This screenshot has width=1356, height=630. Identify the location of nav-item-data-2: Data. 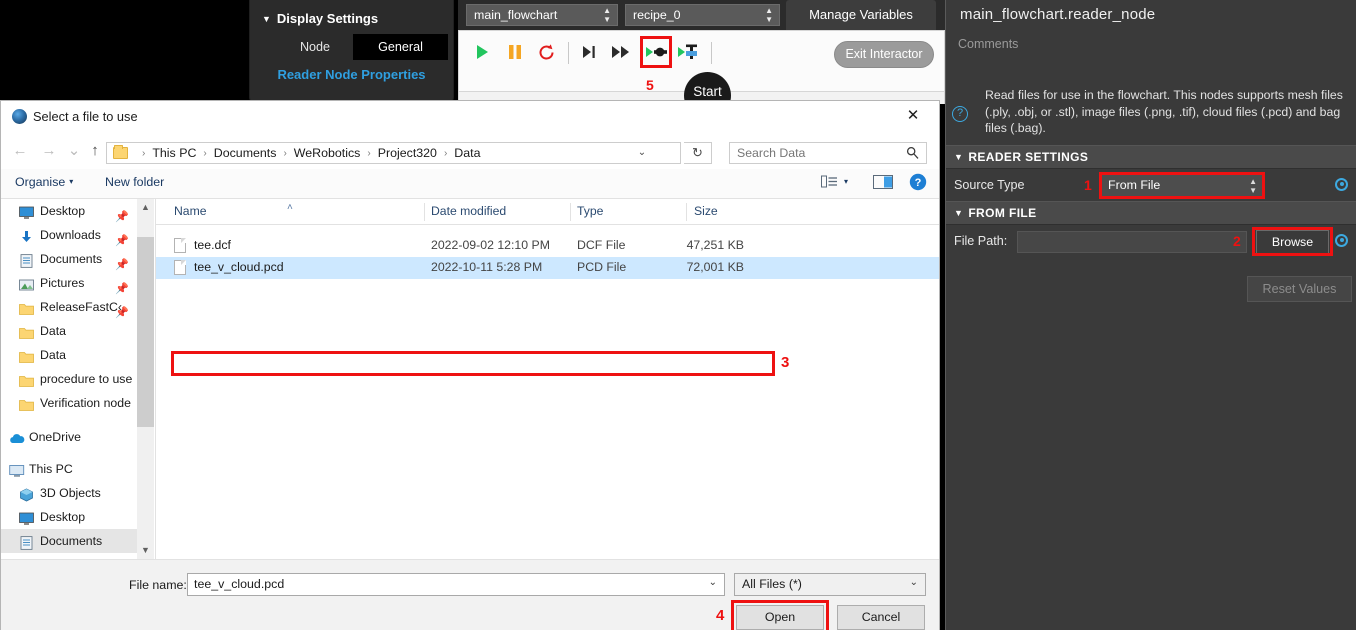
(69, 355).